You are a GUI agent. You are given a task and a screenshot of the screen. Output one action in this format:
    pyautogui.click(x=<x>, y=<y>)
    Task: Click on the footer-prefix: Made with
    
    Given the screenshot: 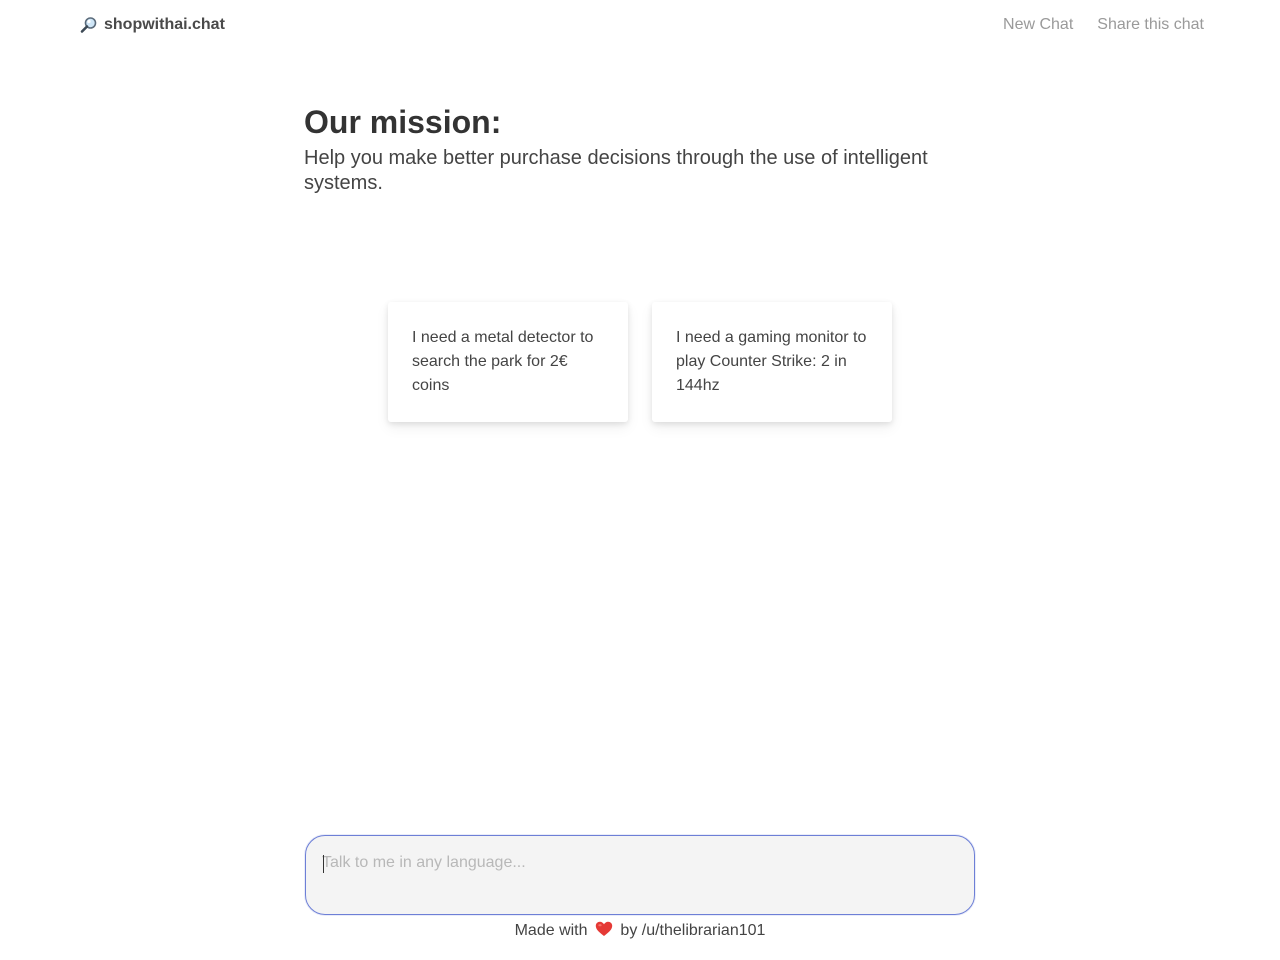 What is the action you would take?
    pyautogui.click(x=551, y=930)
    